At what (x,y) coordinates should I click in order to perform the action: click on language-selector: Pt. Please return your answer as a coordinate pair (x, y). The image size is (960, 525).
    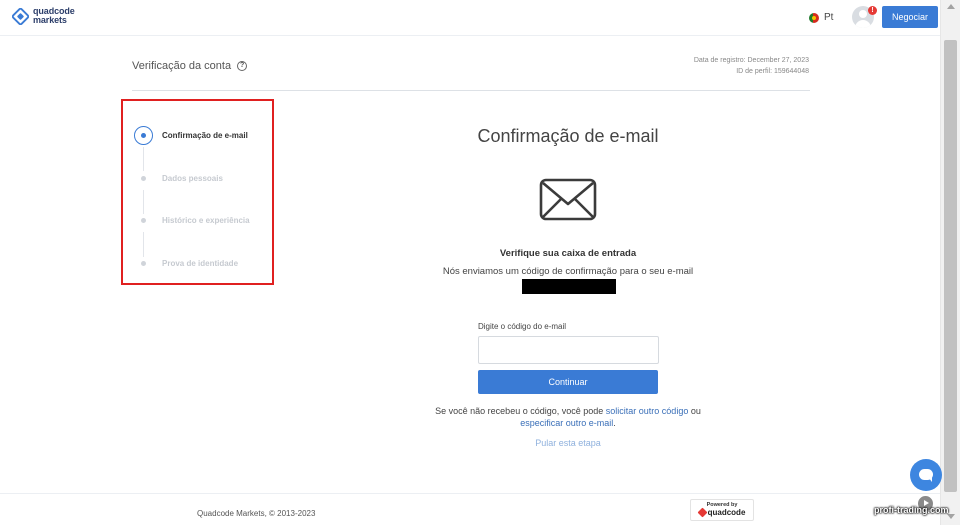
    Looking at the image, I should click on (821, 17).